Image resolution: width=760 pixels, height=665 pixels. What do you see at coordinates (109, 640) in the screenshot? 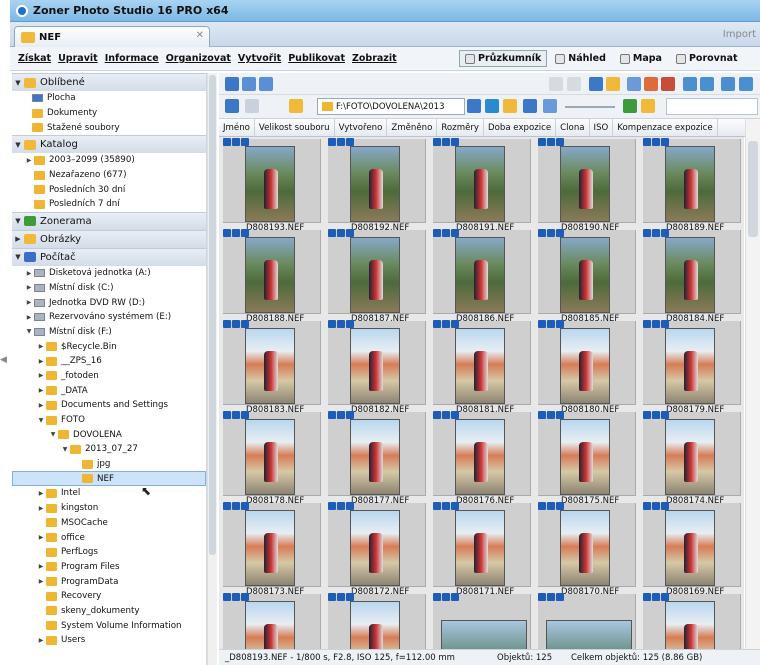
I see `tree-item-folder: ▶ Users` at bounding box center [109, 640].